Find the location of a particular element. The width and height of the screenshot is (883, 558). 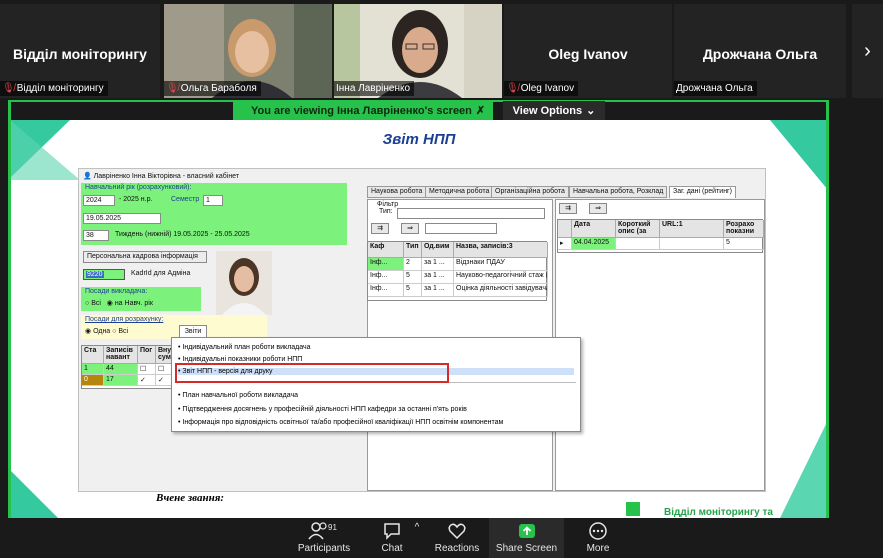

grid-checkbox: ✓ is located at coordinates (147, 380).